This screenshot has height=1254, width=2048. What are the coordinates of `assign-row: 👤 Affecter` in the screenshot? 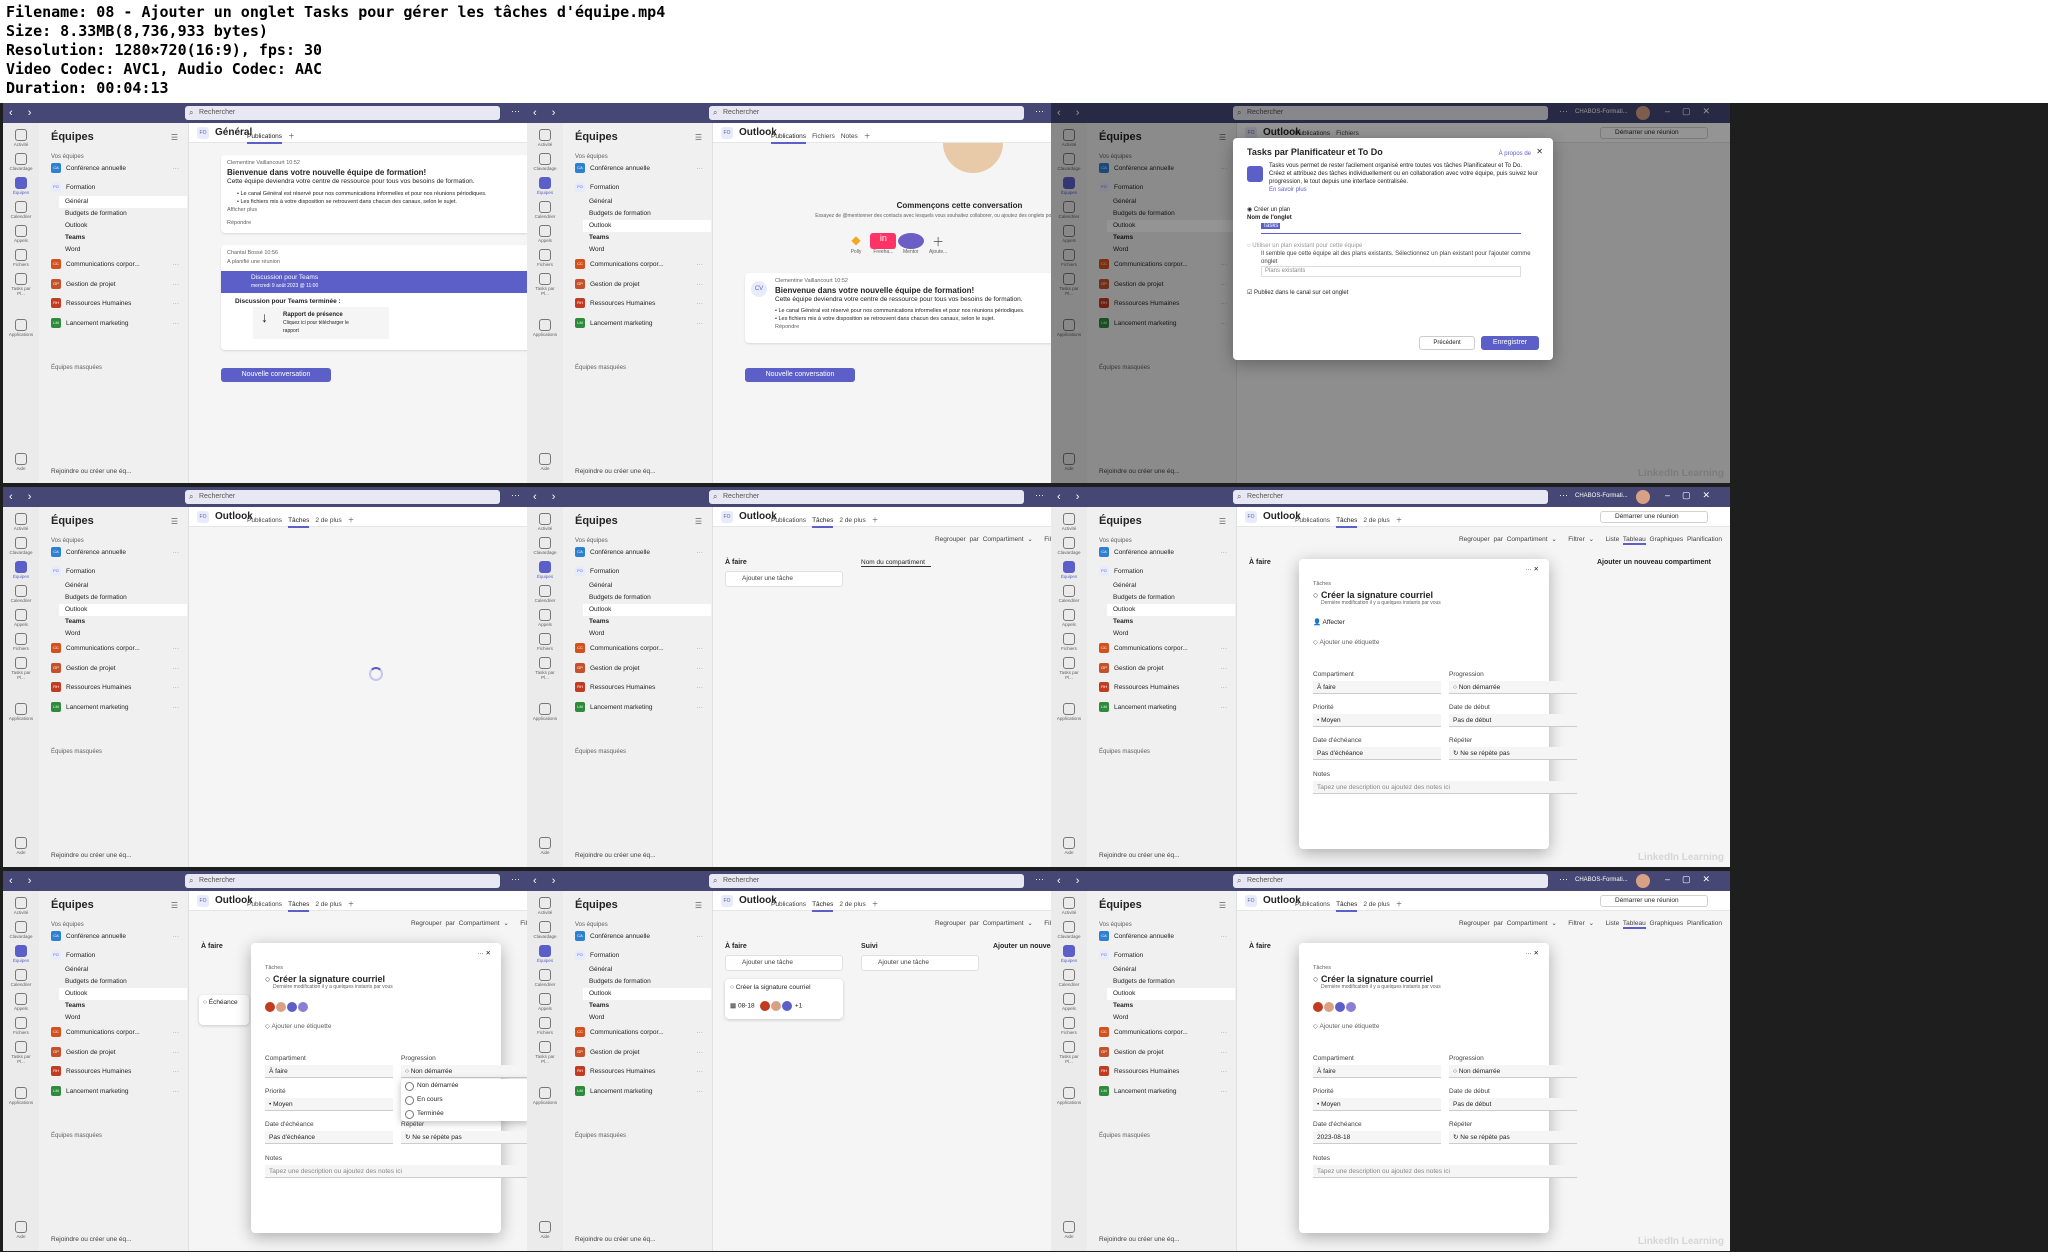 It's located at (1424, 625).